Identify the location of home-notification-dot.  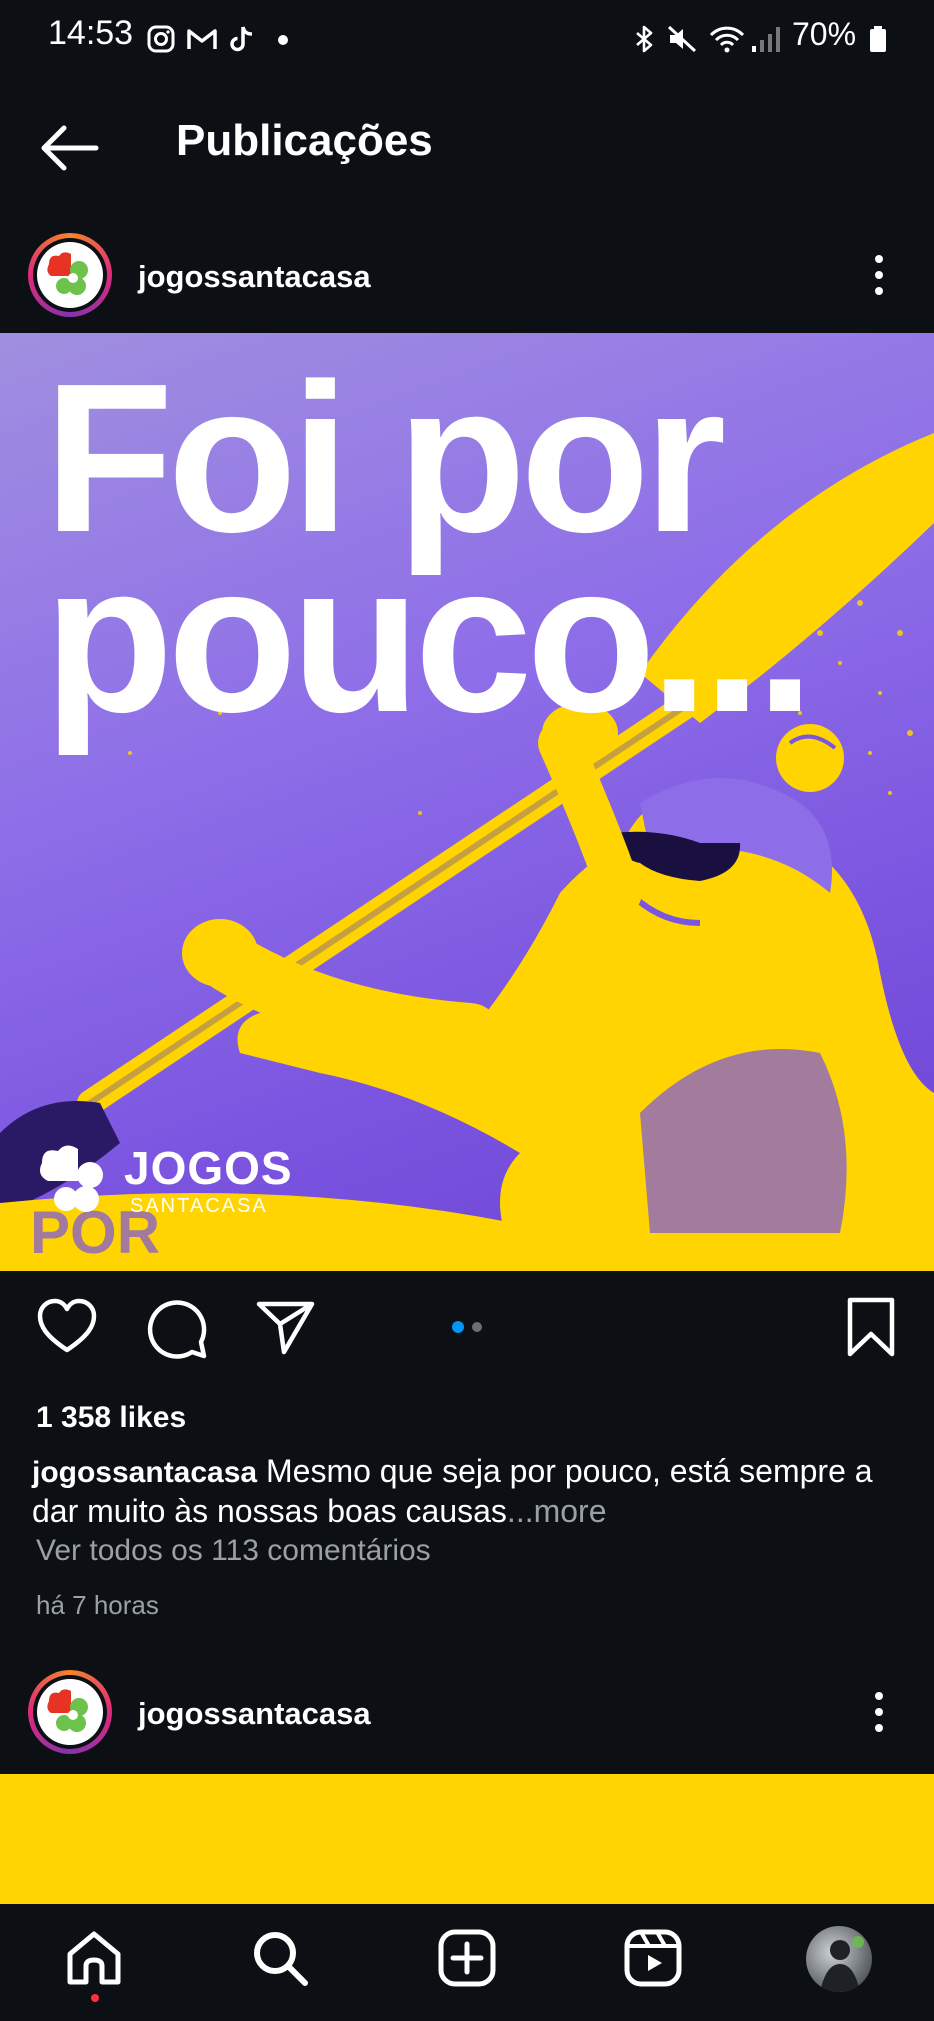
(95, 1998).